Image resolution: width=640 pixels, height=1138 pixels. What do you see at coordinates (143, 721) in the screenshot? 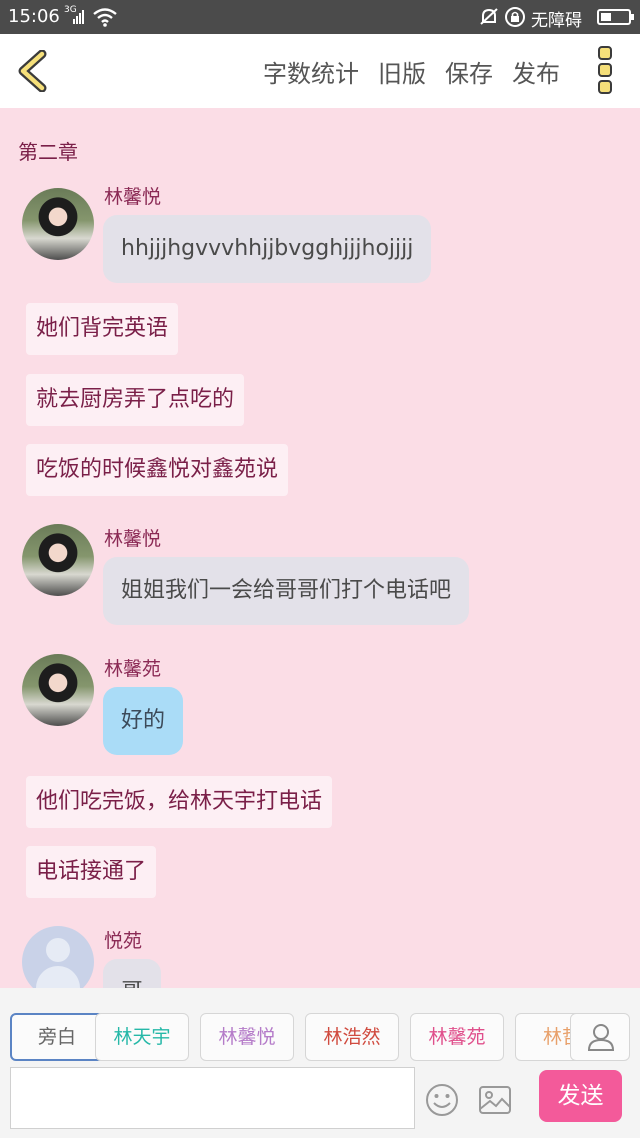
I see `dialogue-bubble: 好的` at bounding box center [143, 721].